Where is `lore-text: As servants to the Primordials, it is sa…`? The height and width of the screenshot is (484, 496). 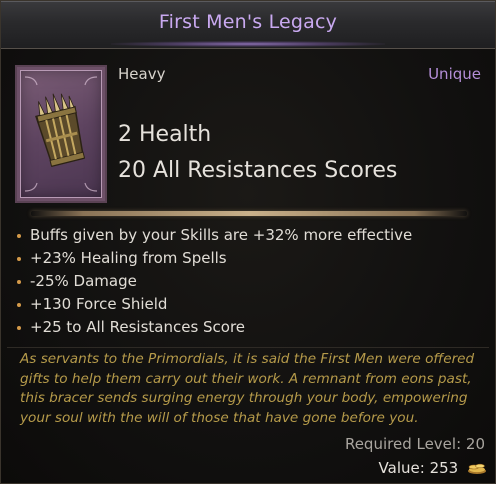
lore-text: As servants to the Primordials, it is sa… is located at coordinates (247, 388).